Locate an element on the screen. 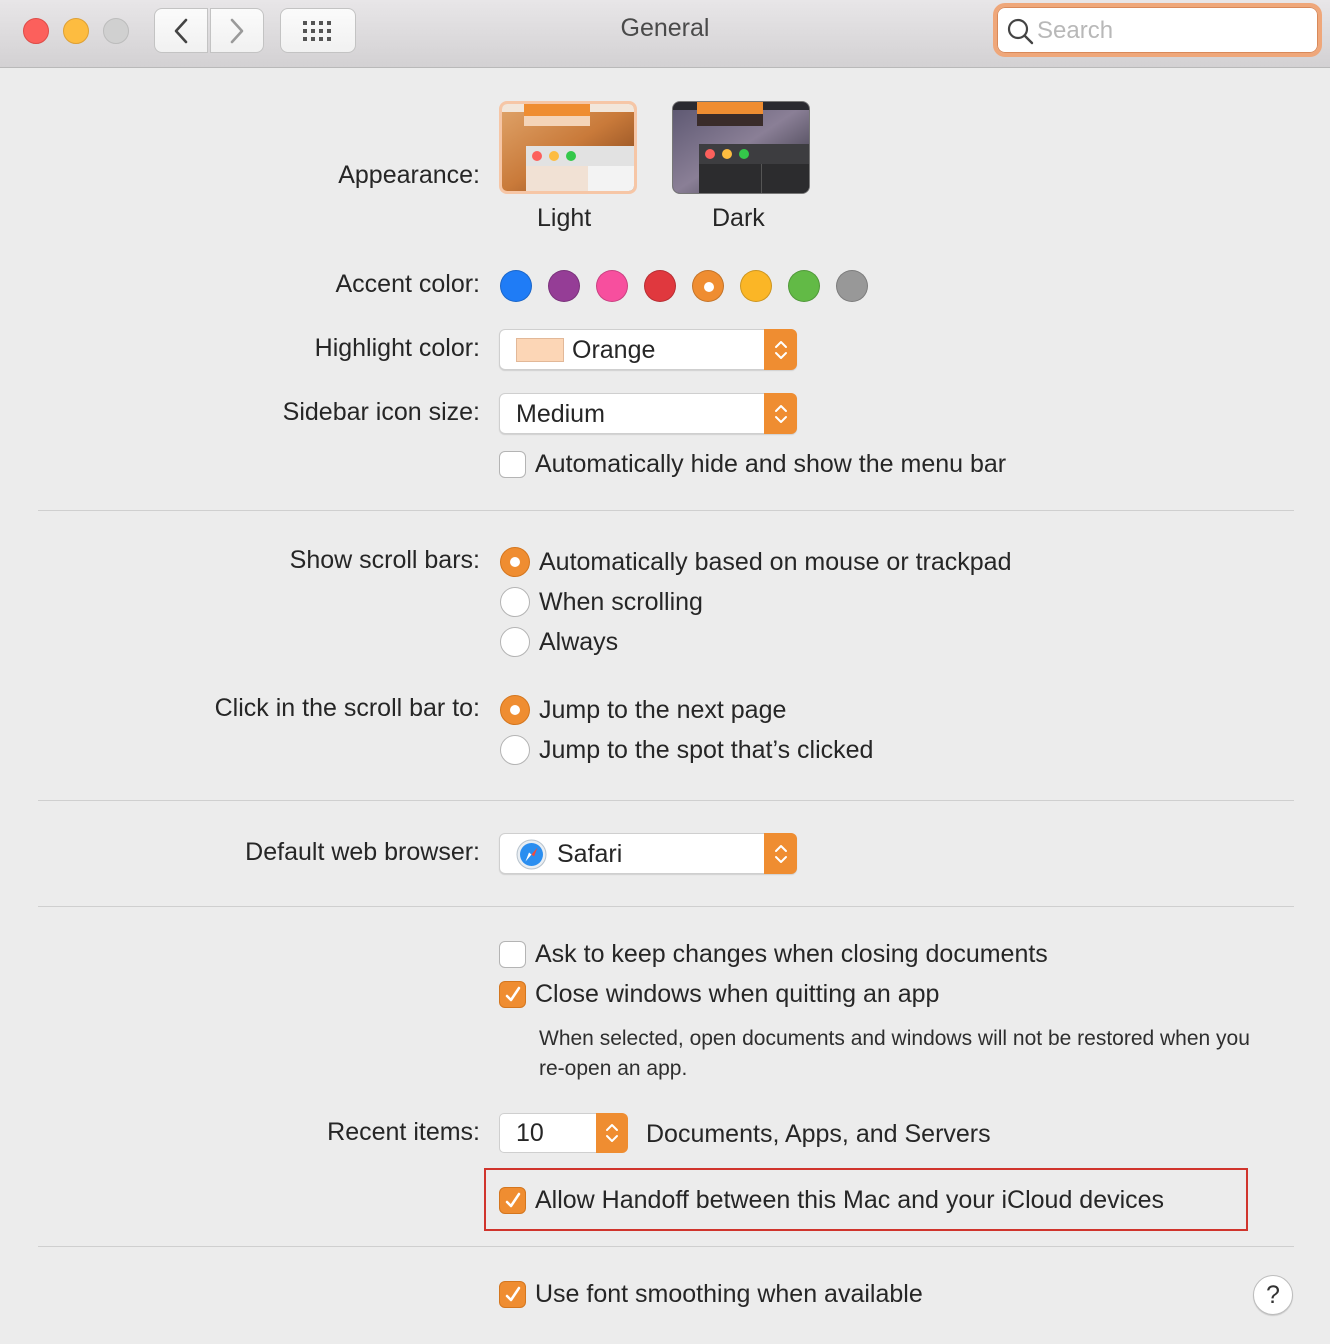 Image resolution: width=1330 pixels, height=1344 pixels. jump-next-page-label: Jump to the next page is located at coordinates (662, 710).